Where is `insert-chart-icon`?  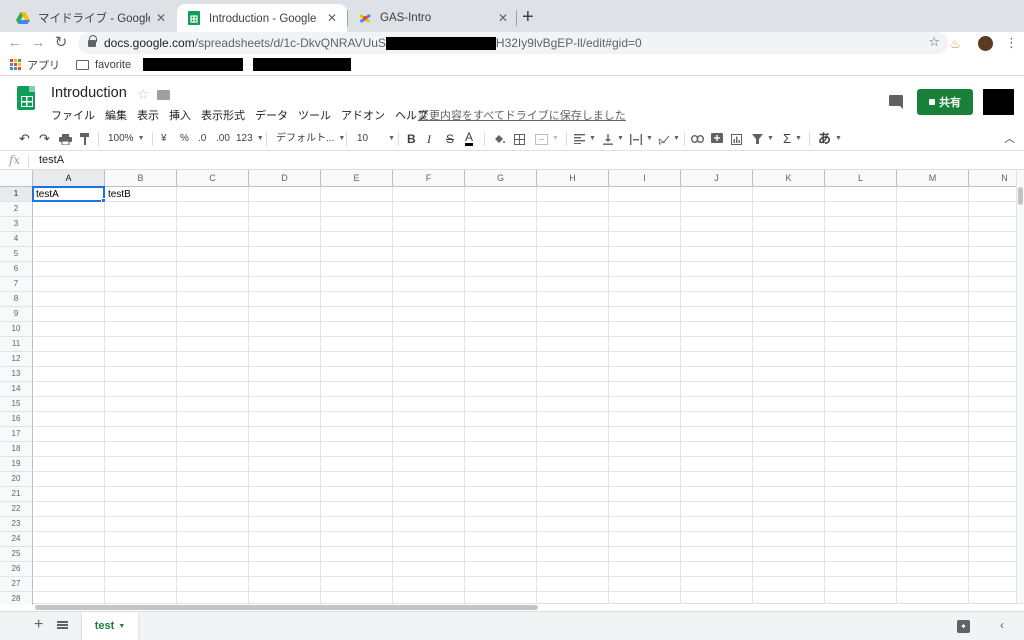 insert-chart-icon is located at coordinates (736, 139).